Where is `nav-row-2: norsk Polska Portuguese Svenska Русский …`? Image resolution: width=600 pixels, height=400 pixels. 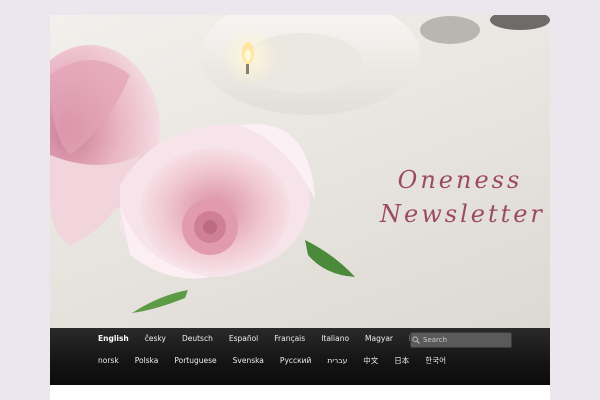 nav-row-2: norsk Polska Portuguese Svenska Русский … is located at coordinates (272, 361).